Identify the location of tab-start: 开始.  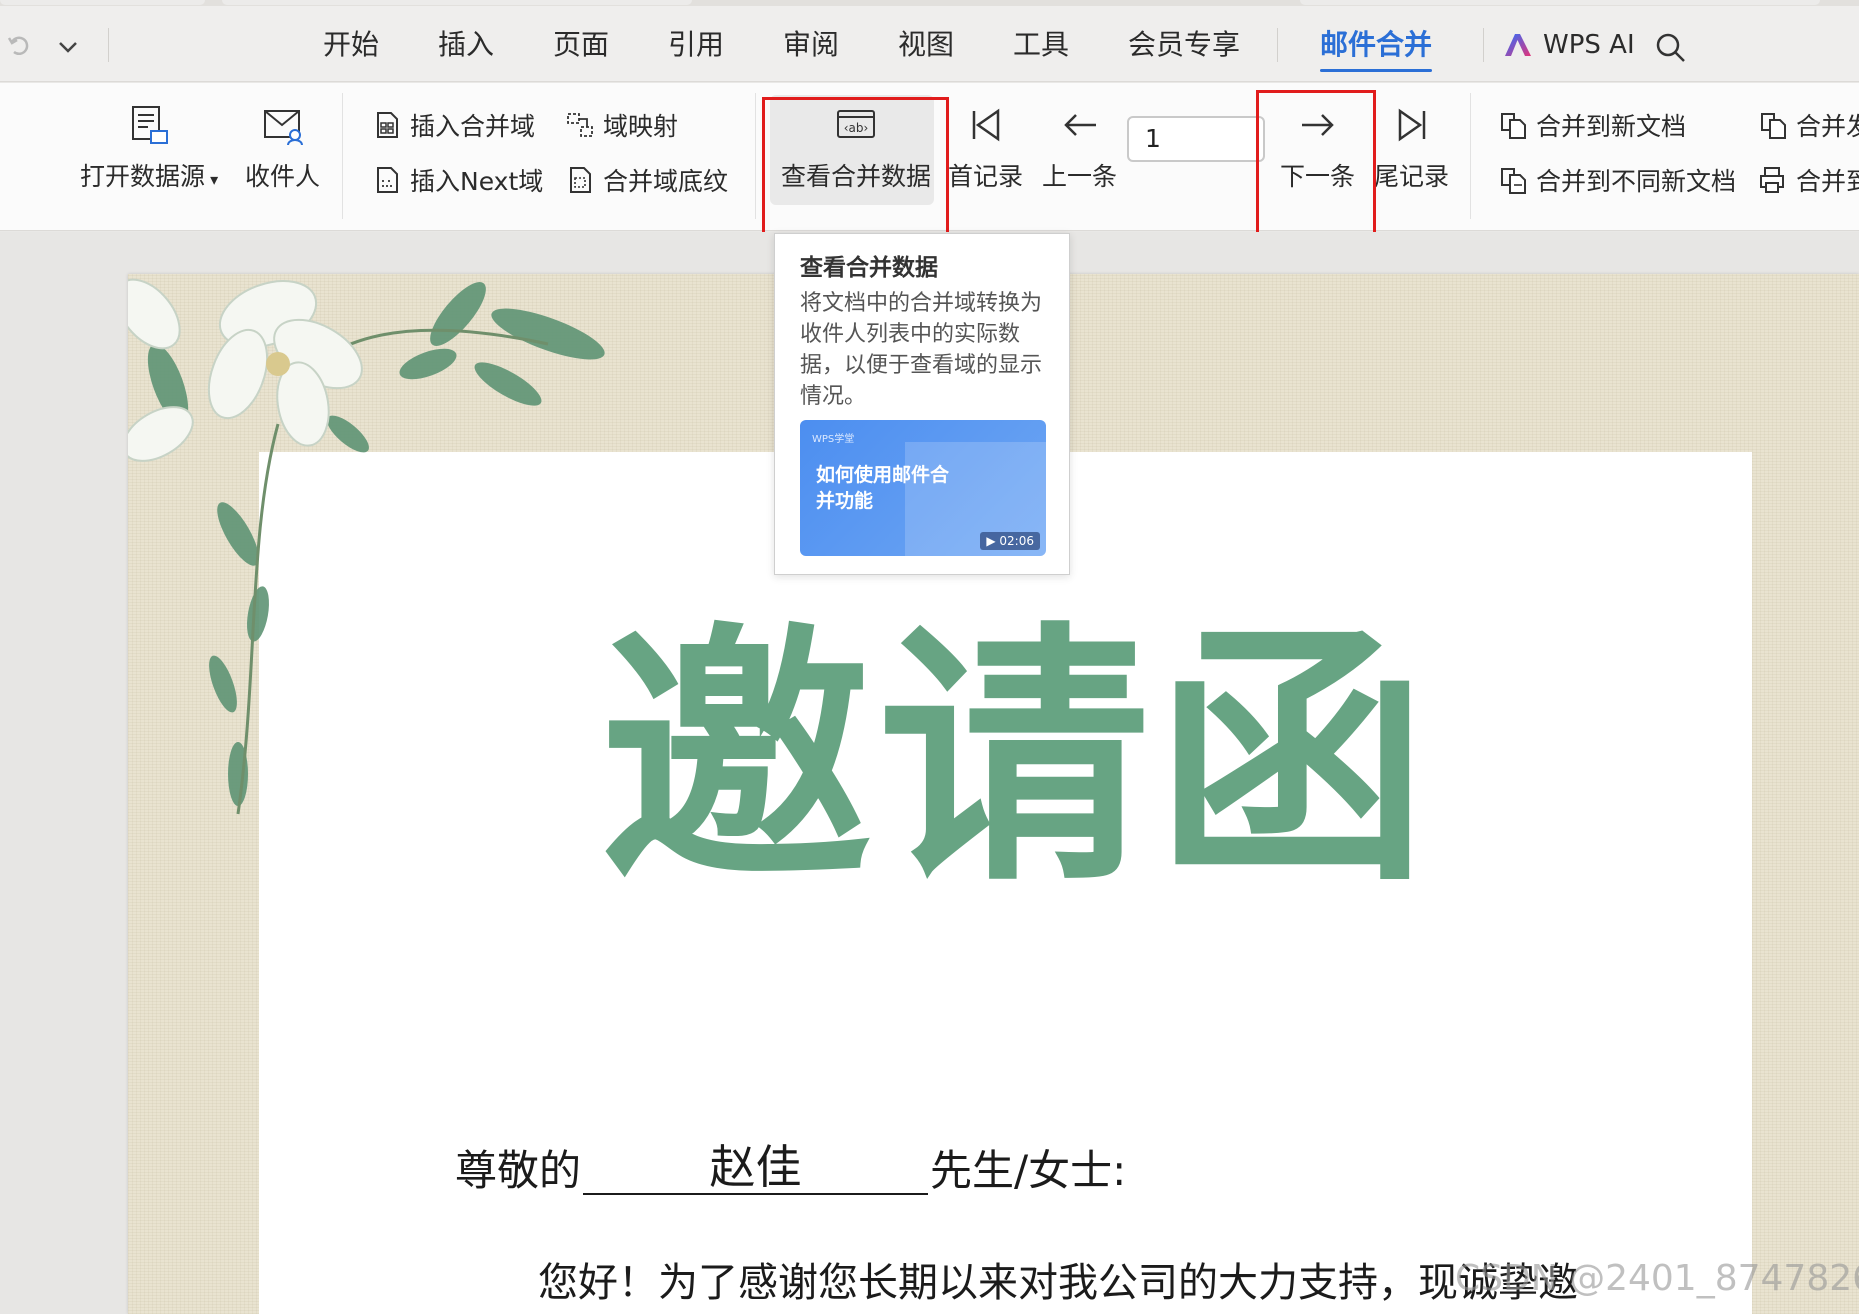
(351, 45).